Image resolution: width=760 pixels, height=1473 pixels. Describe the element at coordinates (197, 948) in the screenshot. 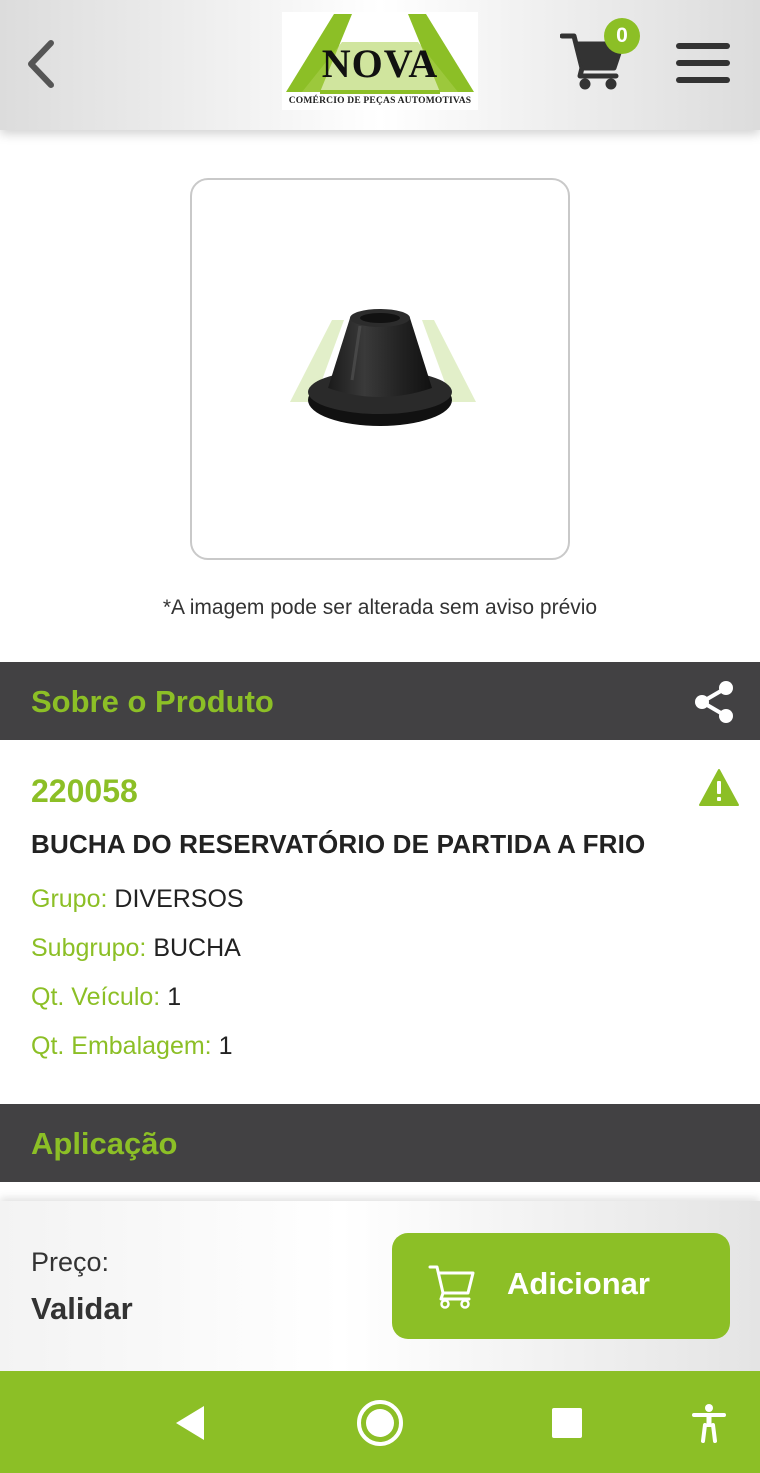

I see `attribute-value: BUCHA` at that location.